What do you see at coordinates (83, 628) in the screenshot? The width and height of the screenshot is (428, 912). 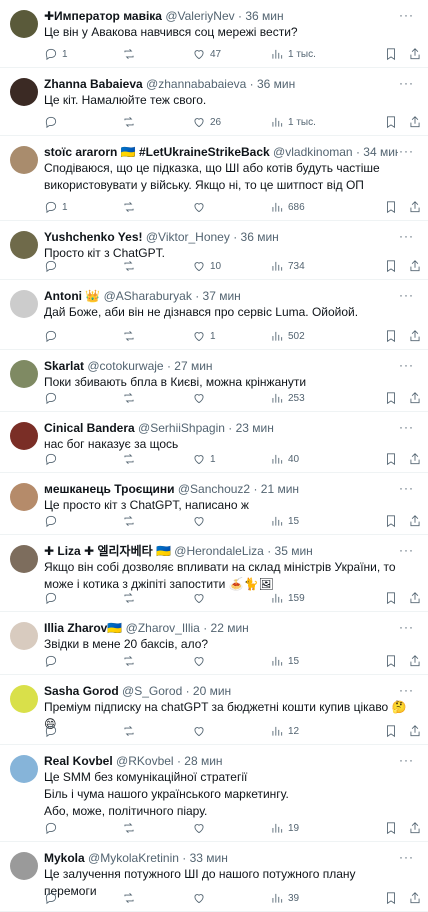 I see `author-name: Illia Zharov🇺🇦` at bounding box center [83, 628].